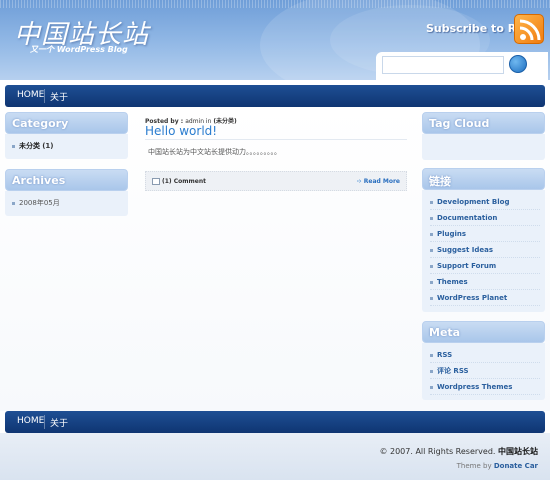 The height and width of the screenshot is (480, 550). Describe the element at coordinates (465, 250) in the screenshot. I see `link-suggest-ideas: Suggest Ideas` at that location.